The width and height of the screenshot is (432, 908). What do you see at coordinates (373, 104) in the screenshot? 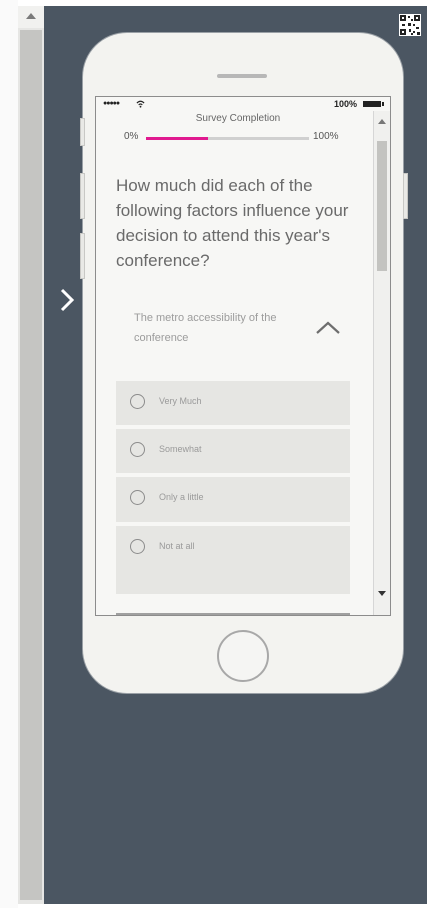
I see `battery-icon` at bounding box center [373, 104].